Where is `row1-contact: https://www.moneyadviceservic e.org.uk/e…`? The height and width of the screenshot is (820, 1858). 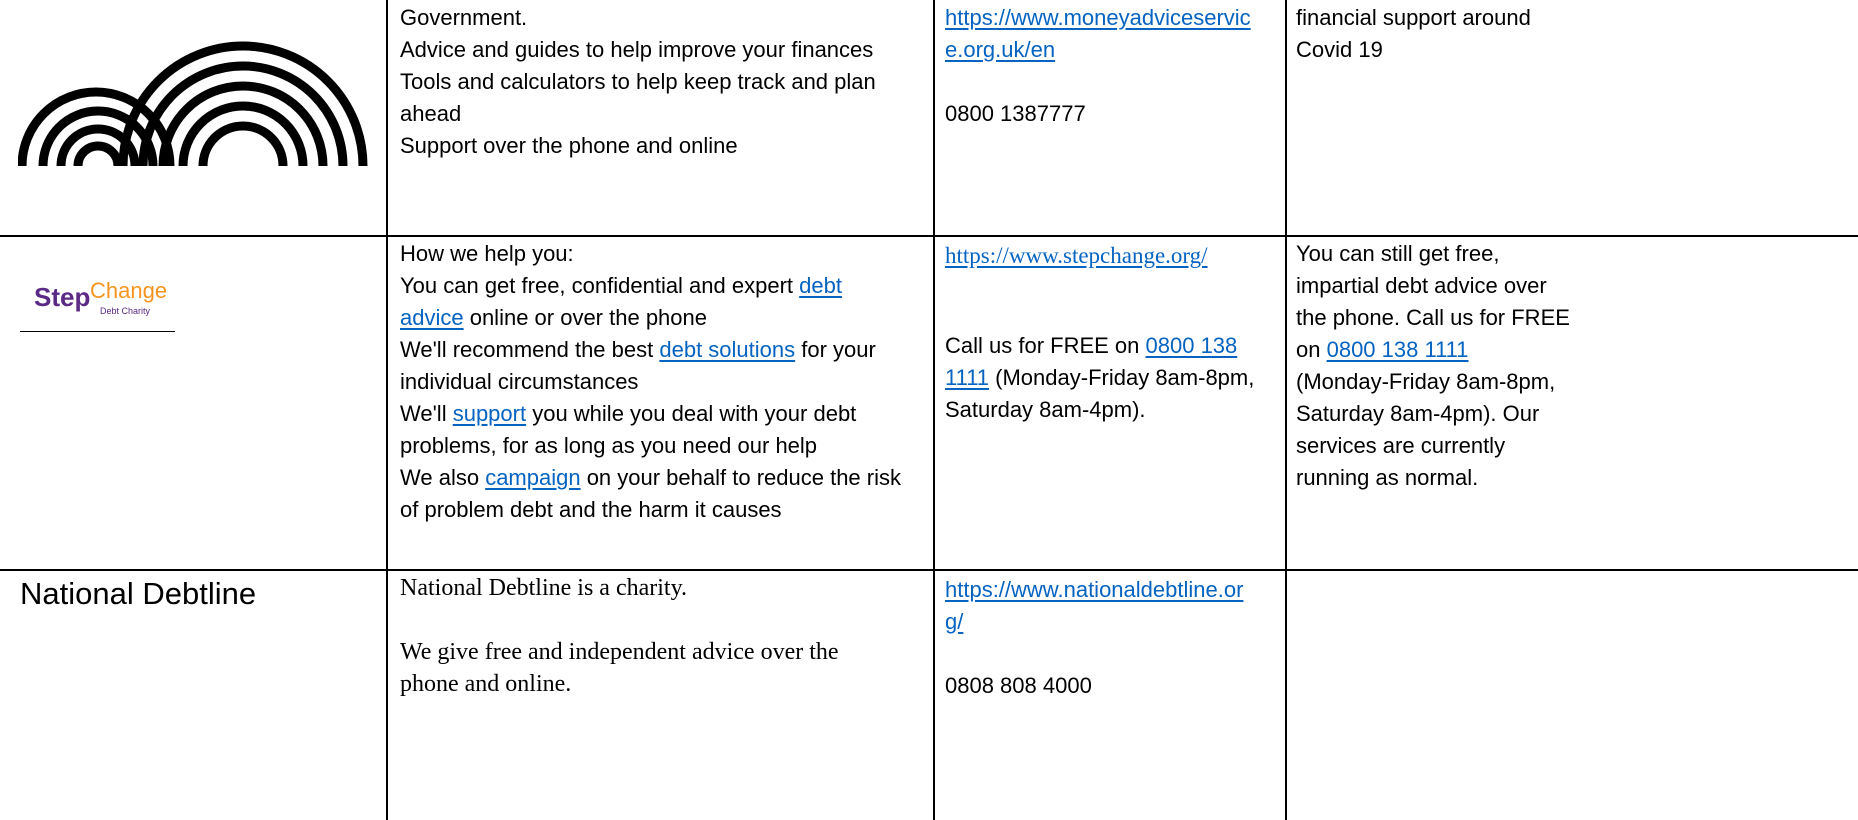 row1-contact: https://www.moneyadviceservic e.org.uk/e… is located at coordinates (1098, 66).